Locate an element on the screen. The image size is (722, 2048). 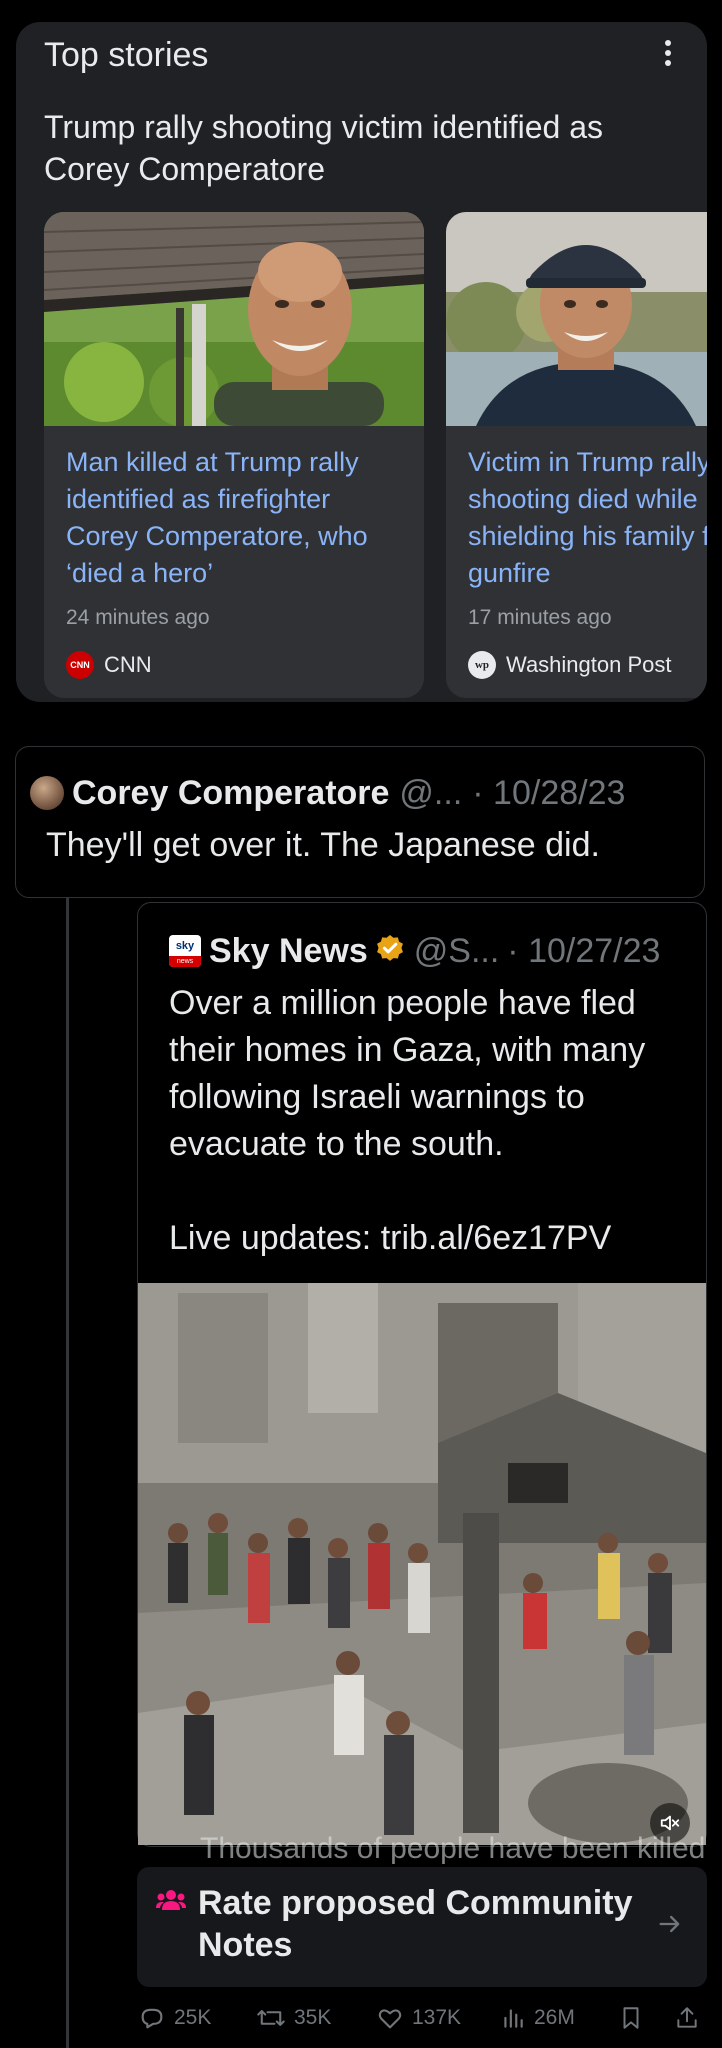
retweet-count: 35K is located at coordinates (313, 2017).